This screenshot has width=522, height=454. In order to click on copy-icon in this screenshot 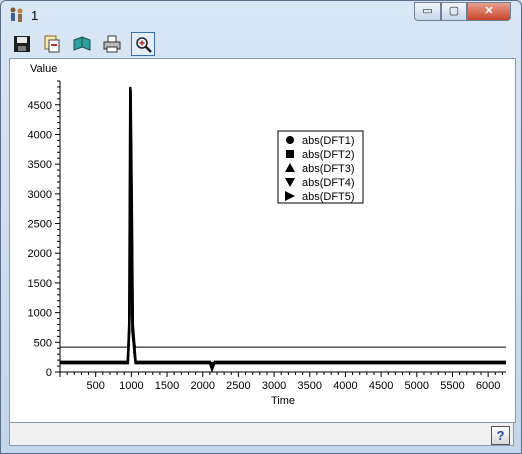, I will do `click(52, 44)`.